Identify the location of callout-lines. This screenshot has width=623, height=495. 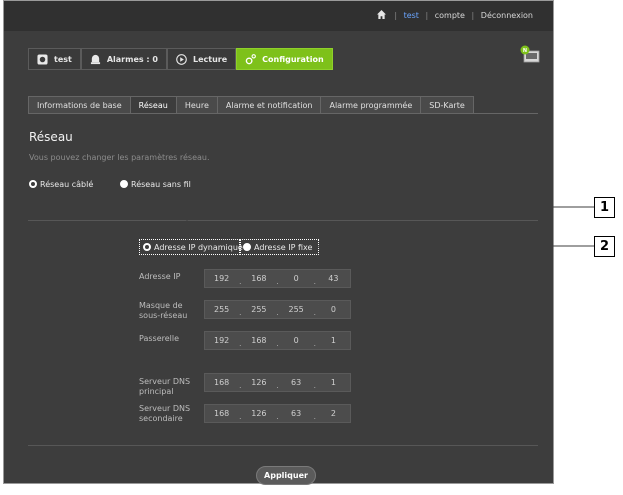
(390, 226).